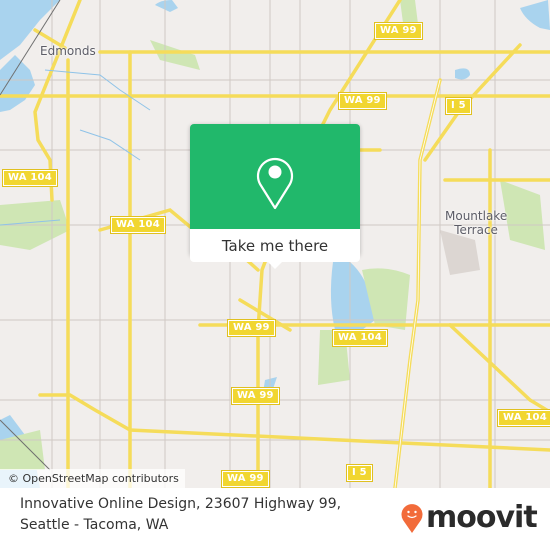 The image size is (550, 550). I want to click on water-marina, so click(17, 83).